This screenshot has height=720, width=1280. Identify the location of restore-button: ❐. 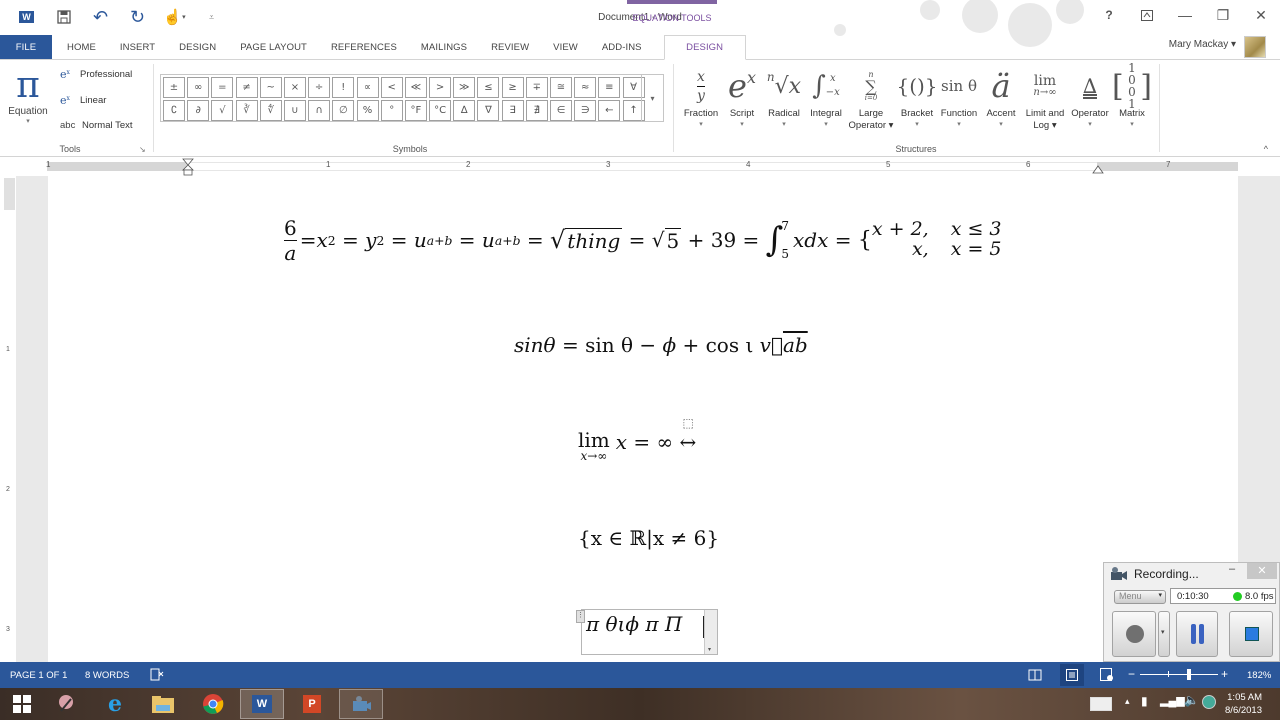
(1223, 15).